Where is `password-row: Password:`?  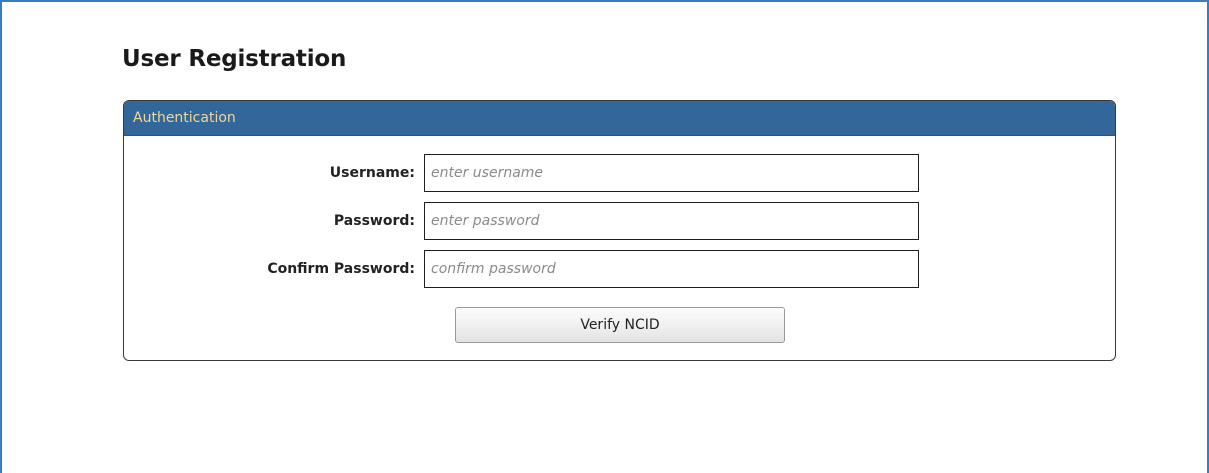 password-row: Password: is located at coordinates (619, 222).